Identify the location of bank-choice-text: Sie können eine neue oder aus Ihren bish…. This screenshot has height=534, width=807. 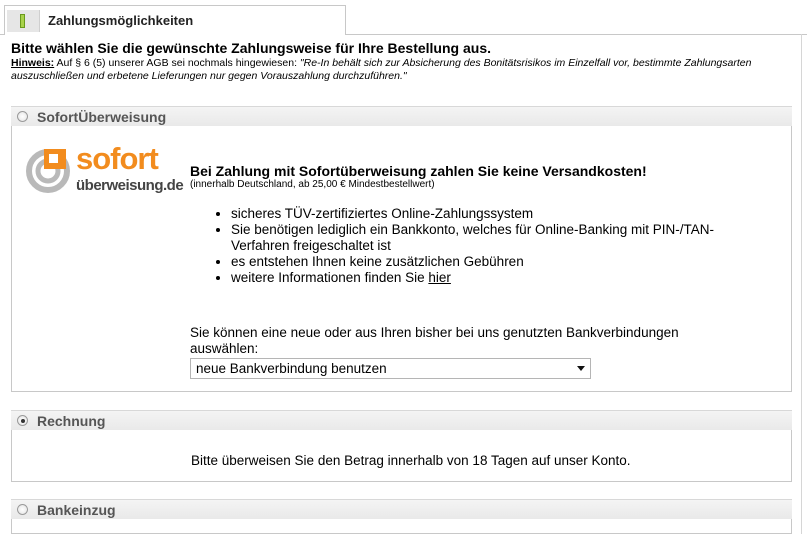
(434, 340).